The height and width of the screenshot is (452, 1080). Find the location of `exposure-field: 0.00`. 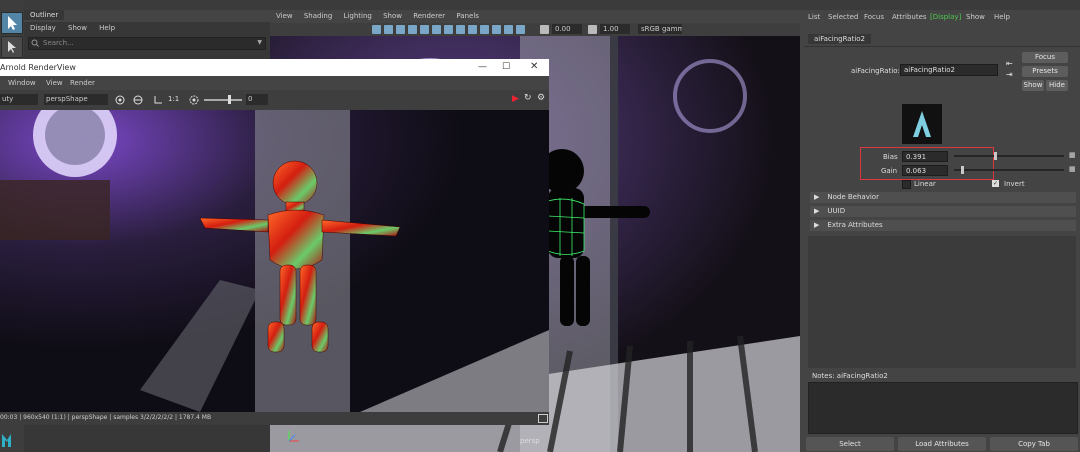

exposure-field: 0.00 is located at coordinates (567, 29).